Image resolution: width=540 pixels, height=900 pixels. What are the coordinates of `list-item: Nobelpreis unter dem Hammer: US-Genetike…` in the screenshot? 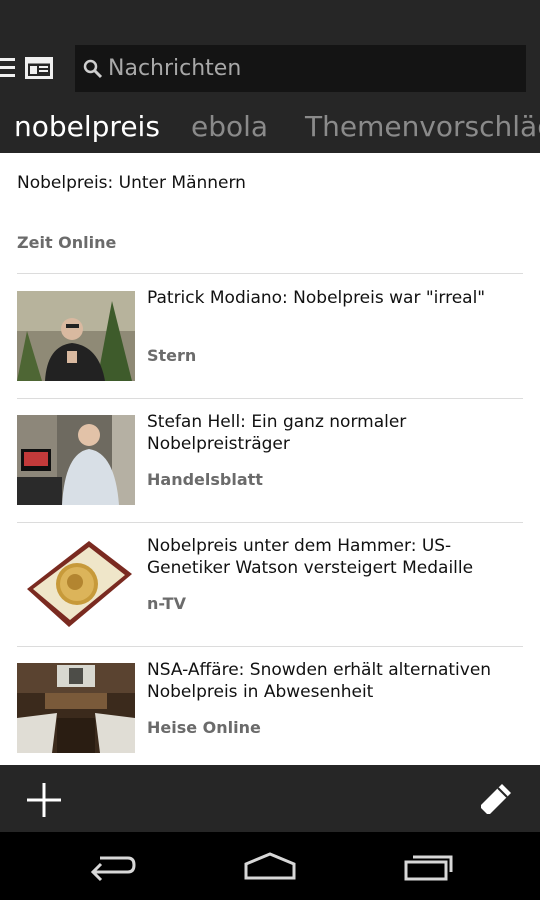 It's located at (270, 584).